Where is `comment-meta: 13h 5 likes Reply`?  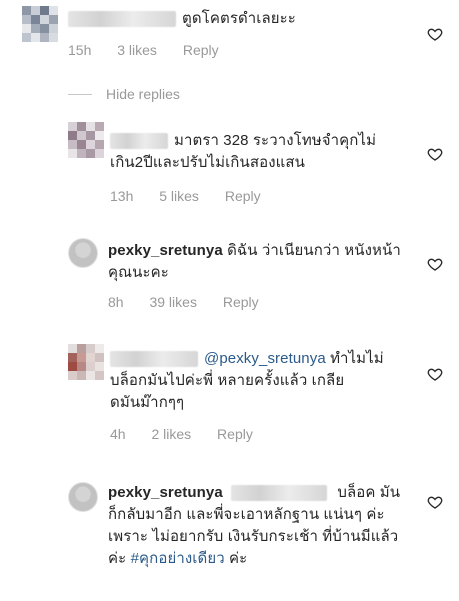 comment-meta: 13h 5 likes Reply is located at coordinates (196, 196).